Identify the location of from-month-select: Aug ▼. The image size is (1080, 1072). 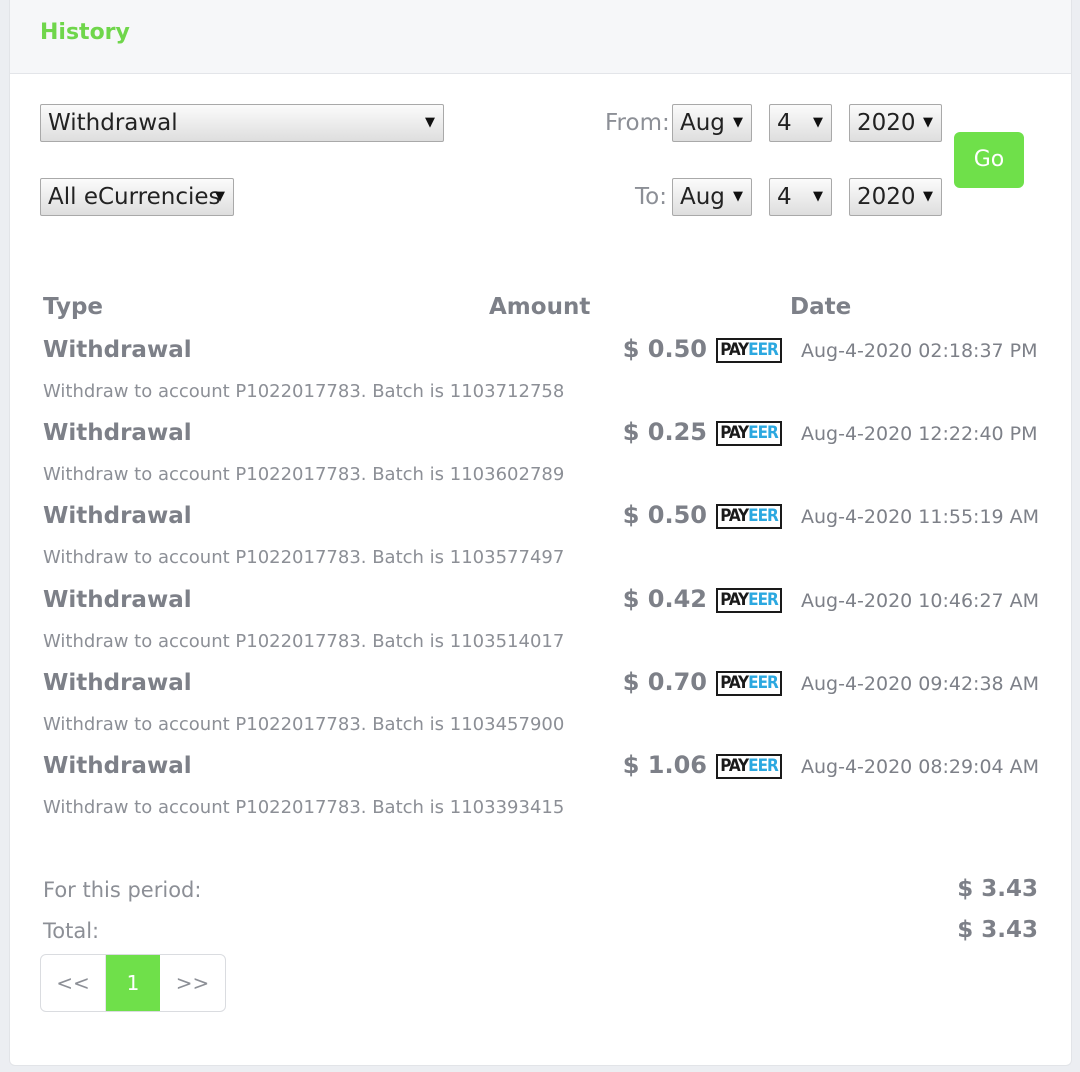
(712, 123).